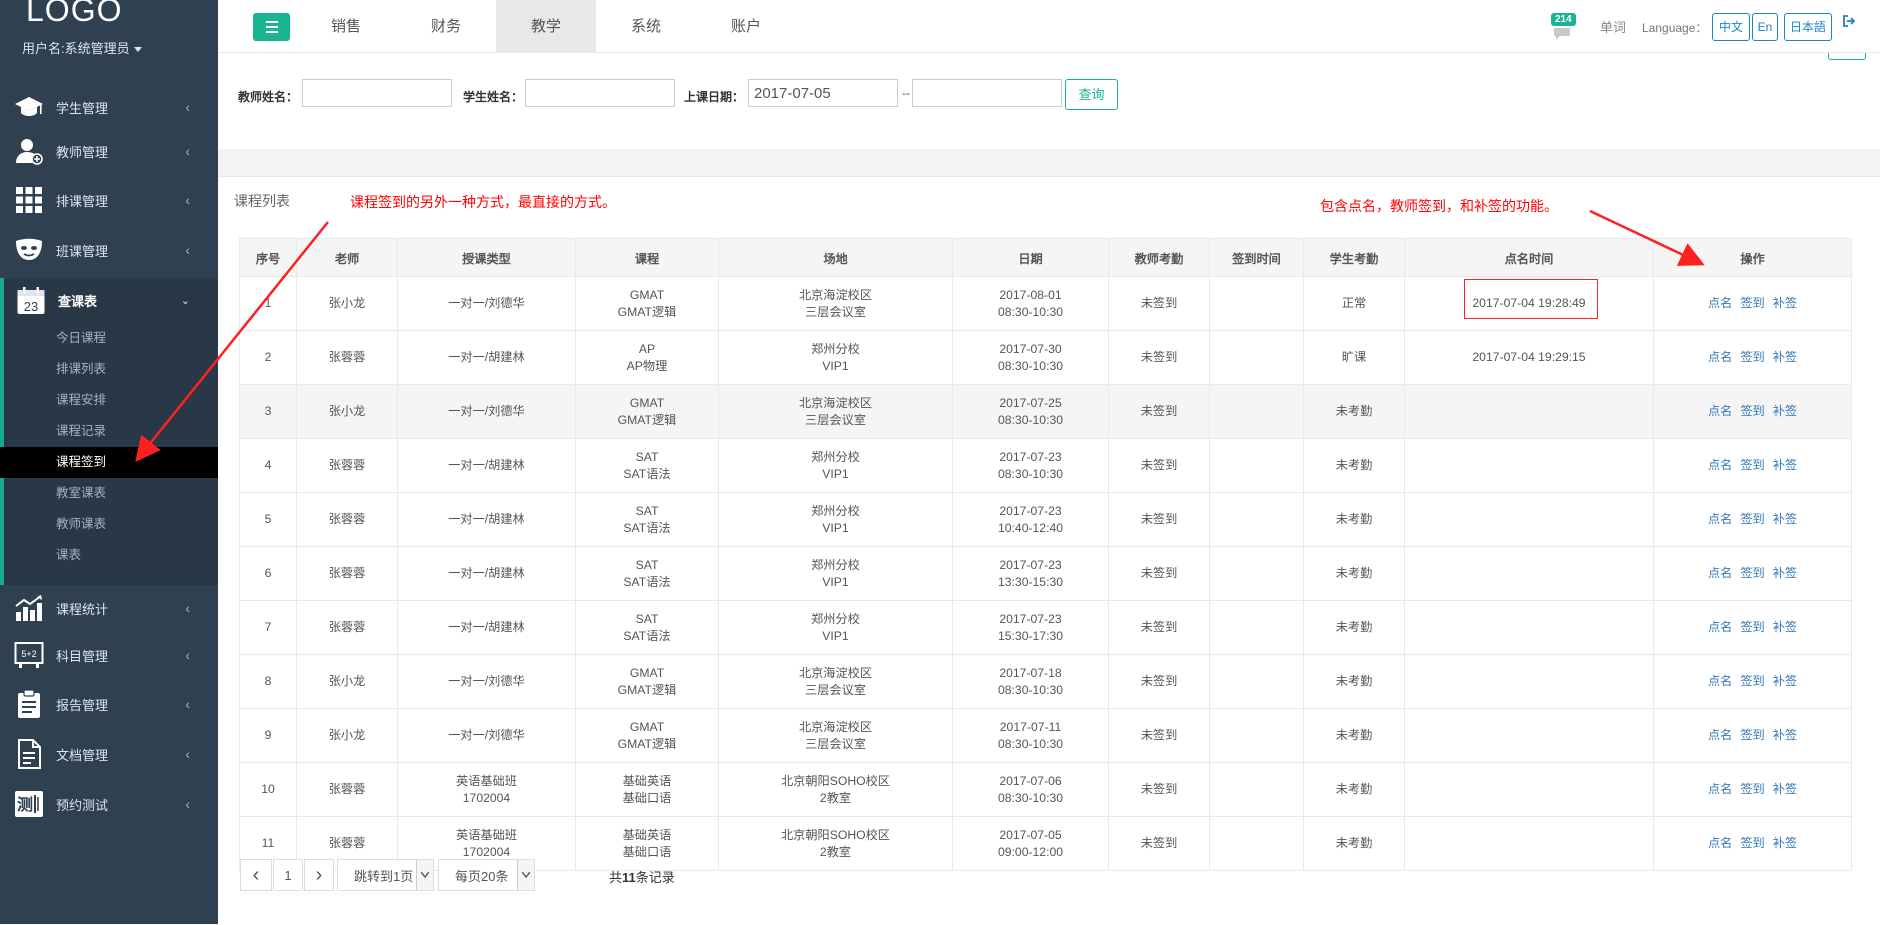  What do you see at coordinates (486, 681) in the screenshot?
I see `cell-type: 一对一/刘德华` at bounding box center [486, 681].